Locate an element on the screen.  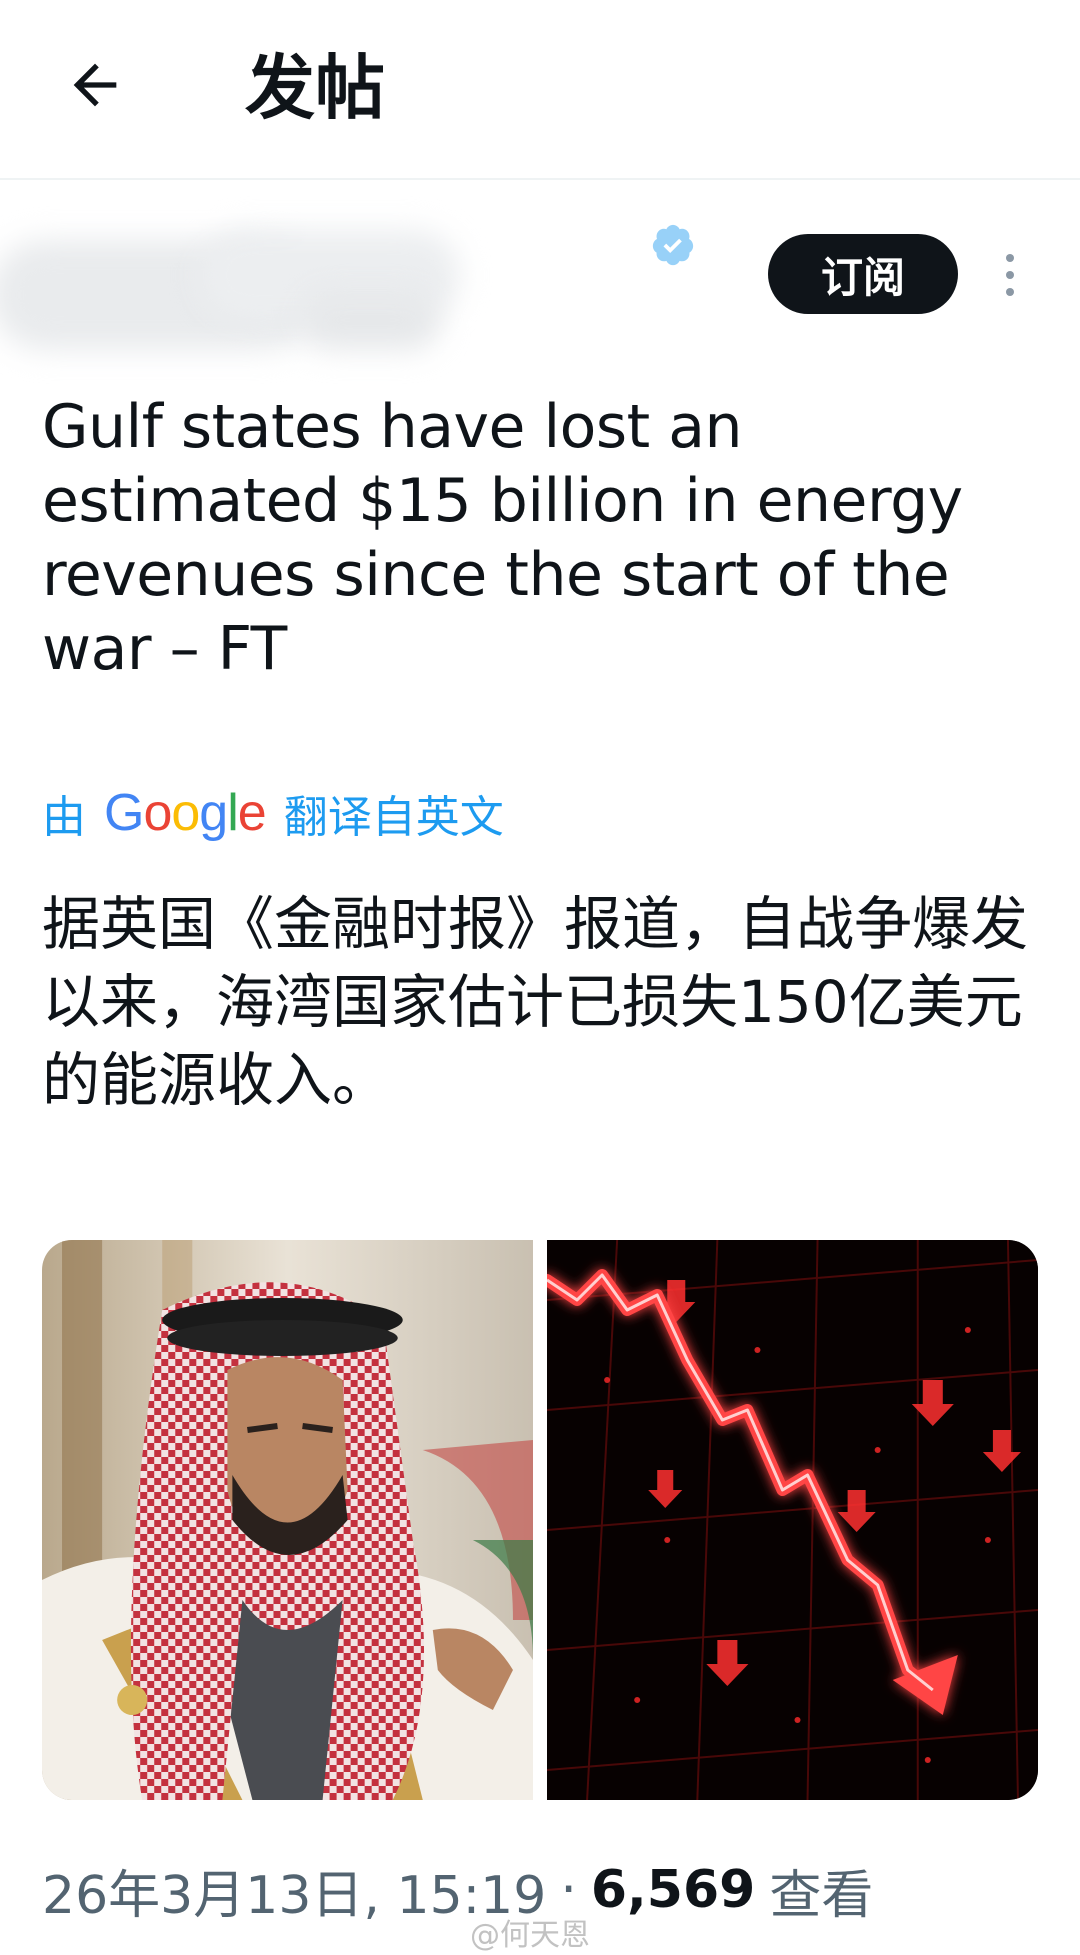
tweet-meta: 26年3月13日, 15:19 · 6,569 查看 is located at coordinates (458, 1890).